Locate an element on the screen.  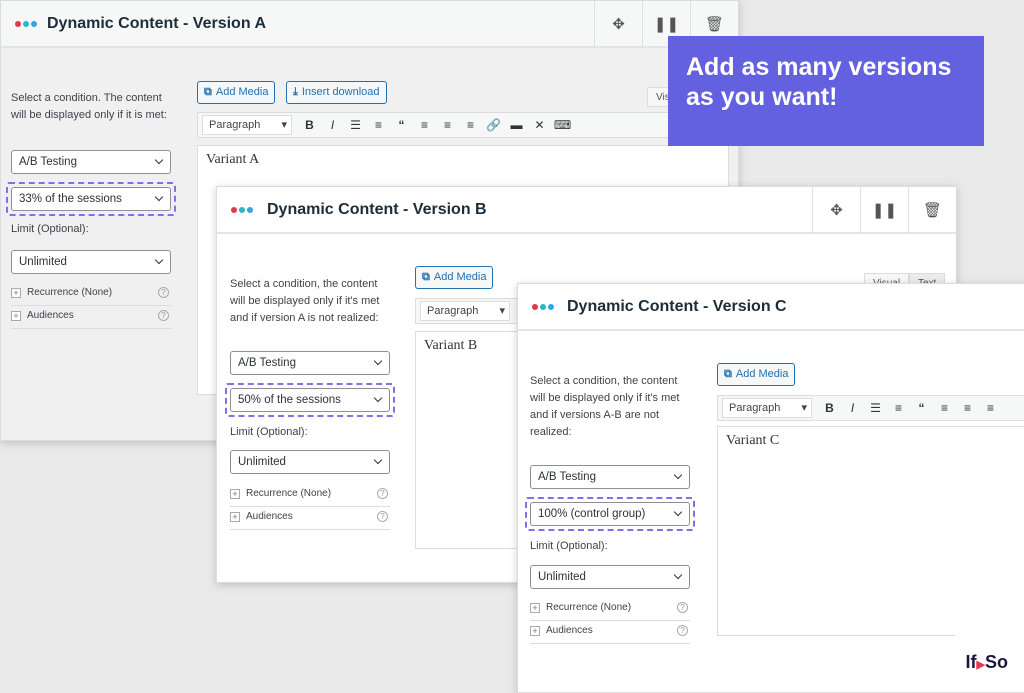
pause-icon: ❚❚ is located at coordinates (884, 210).